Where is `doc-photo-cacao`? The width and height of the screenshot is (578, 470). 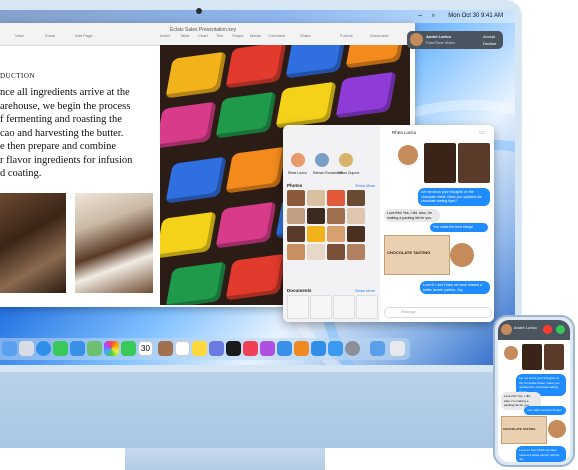
doc-photo-cacao is located at coordinates (33, 243).